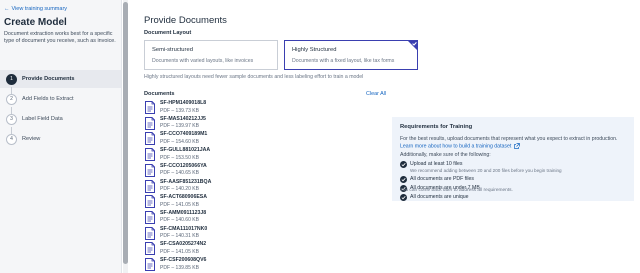 Image resolution: width=640 pixels, height=273 pixels. Describe the element at coordinates (183, 260) in the screenshot. I see `document-name: SF-CSF200608QV6` at that location.